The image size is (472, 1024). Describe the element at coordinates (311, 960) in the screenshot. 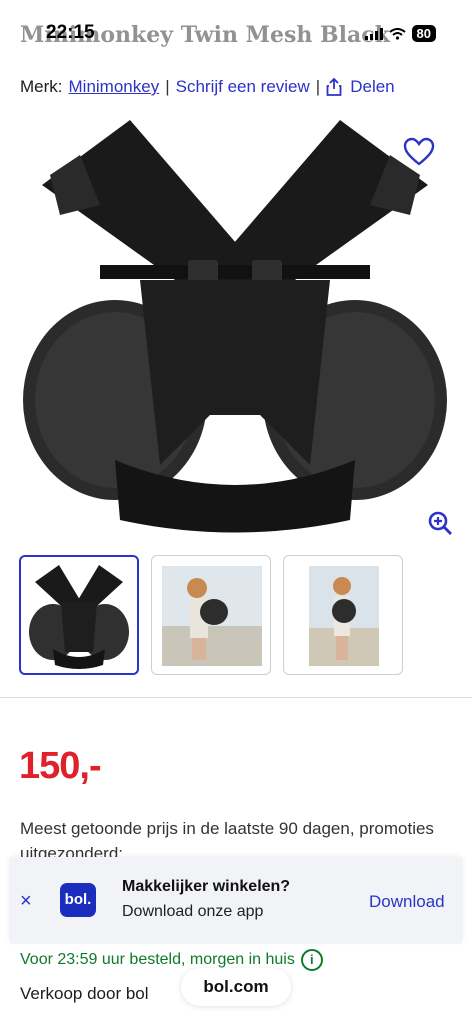

I see `info-icon: i` at that location.